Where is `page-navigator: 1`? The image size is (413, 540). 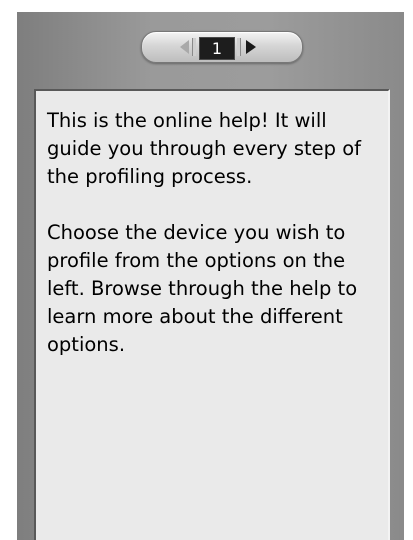 page-navigator: 1 is located at coordinates (222, 47).